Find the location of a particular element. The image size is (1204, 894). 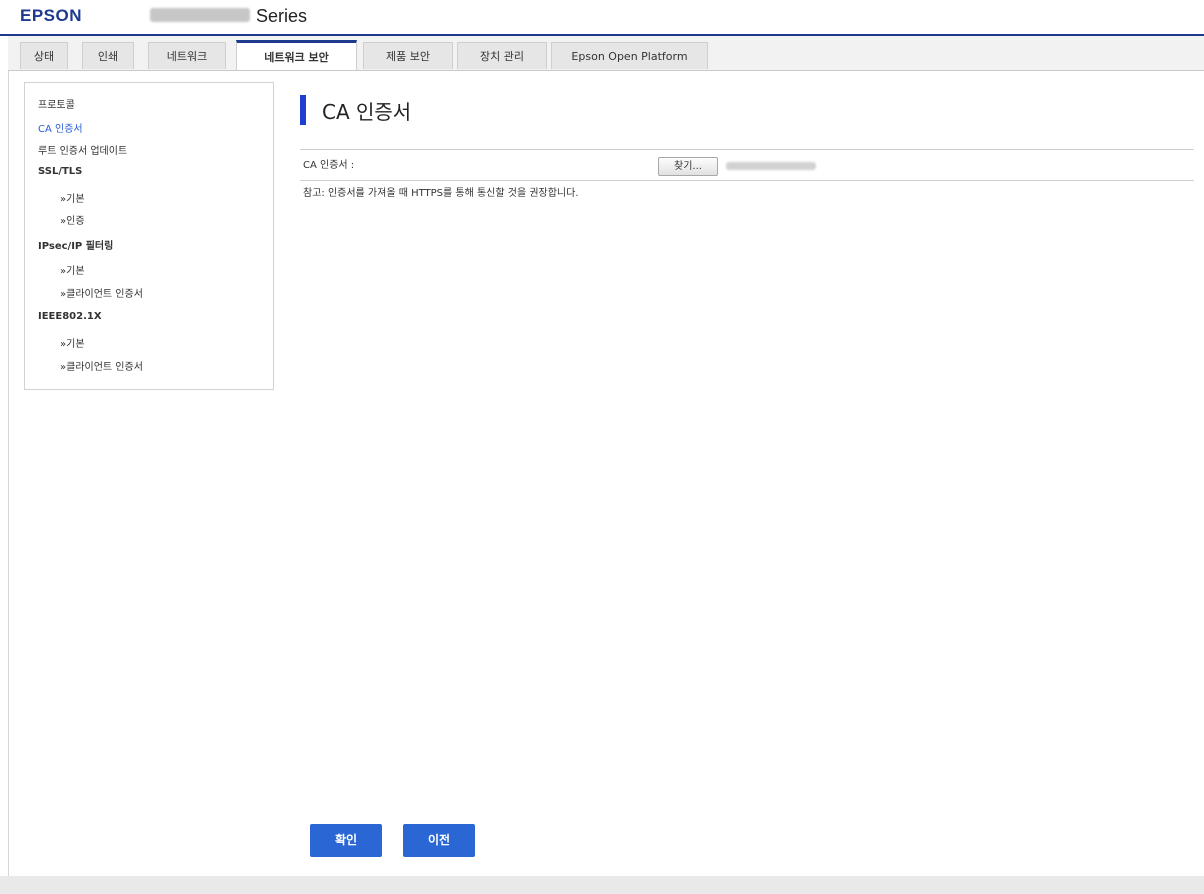

tab-device-management: 장치 관리 is located at coordinates (502, 55).